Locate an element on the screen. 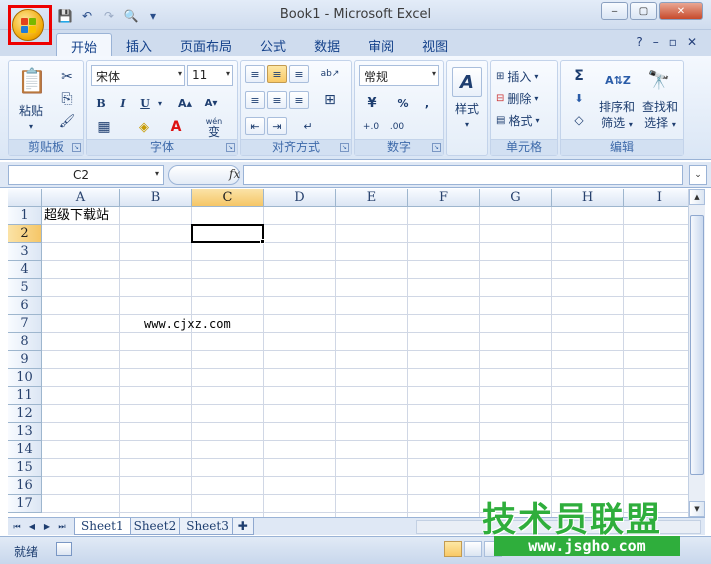 This screenshot has width=711, height=564. comma-button: , is located at coordinates (427, 103).